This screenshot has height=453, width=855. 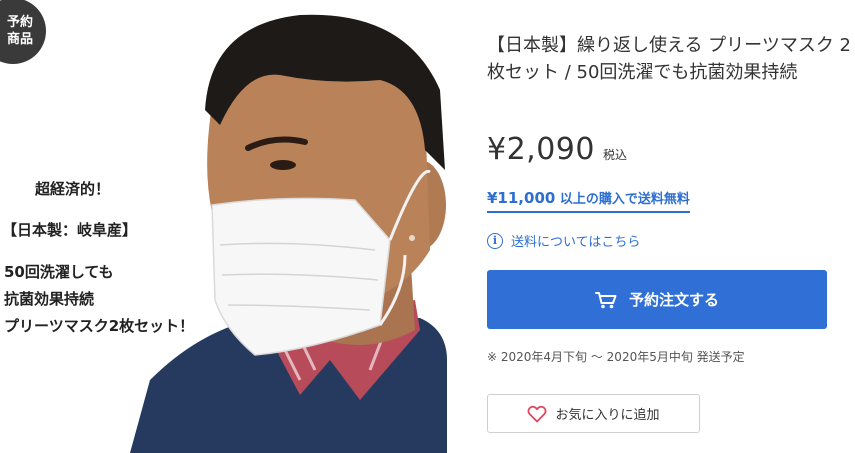 What do you see at coordinates (70, 230) in the screenshot?
I see `image-caption-2: 【日本製：岐阜産】` at bounding box center [70, 230].